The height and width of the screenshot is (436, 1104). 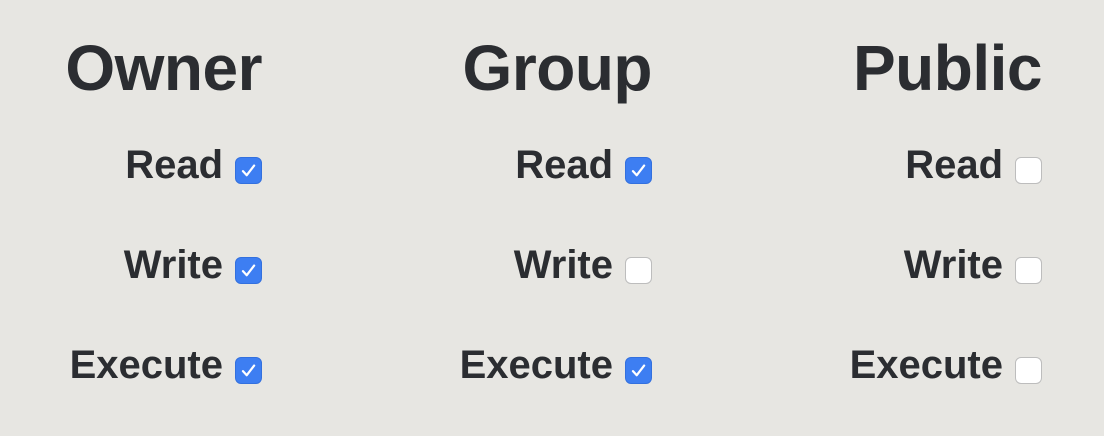 I want to click on group-heading: Group, so click(x=557, y=68).